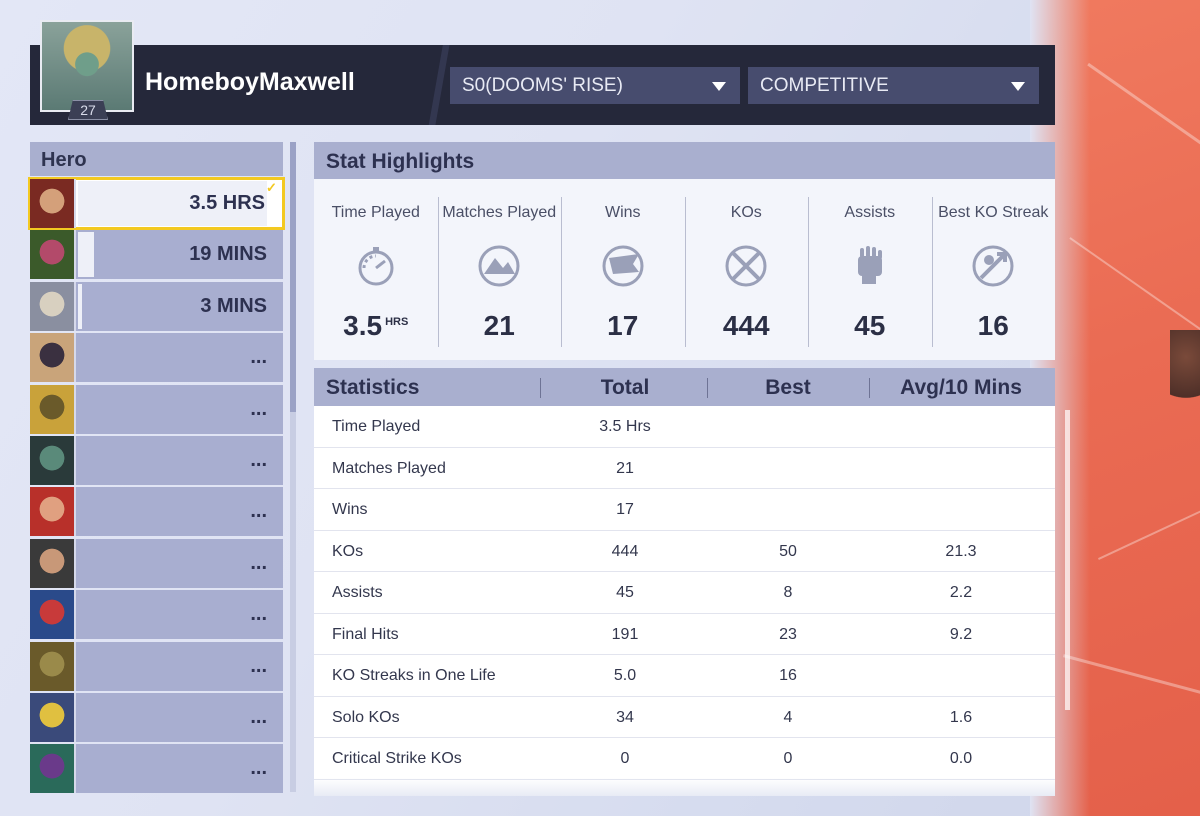  I want to click on table-row: KO Streaks in One Life 5.0 16, so click(684, 676).